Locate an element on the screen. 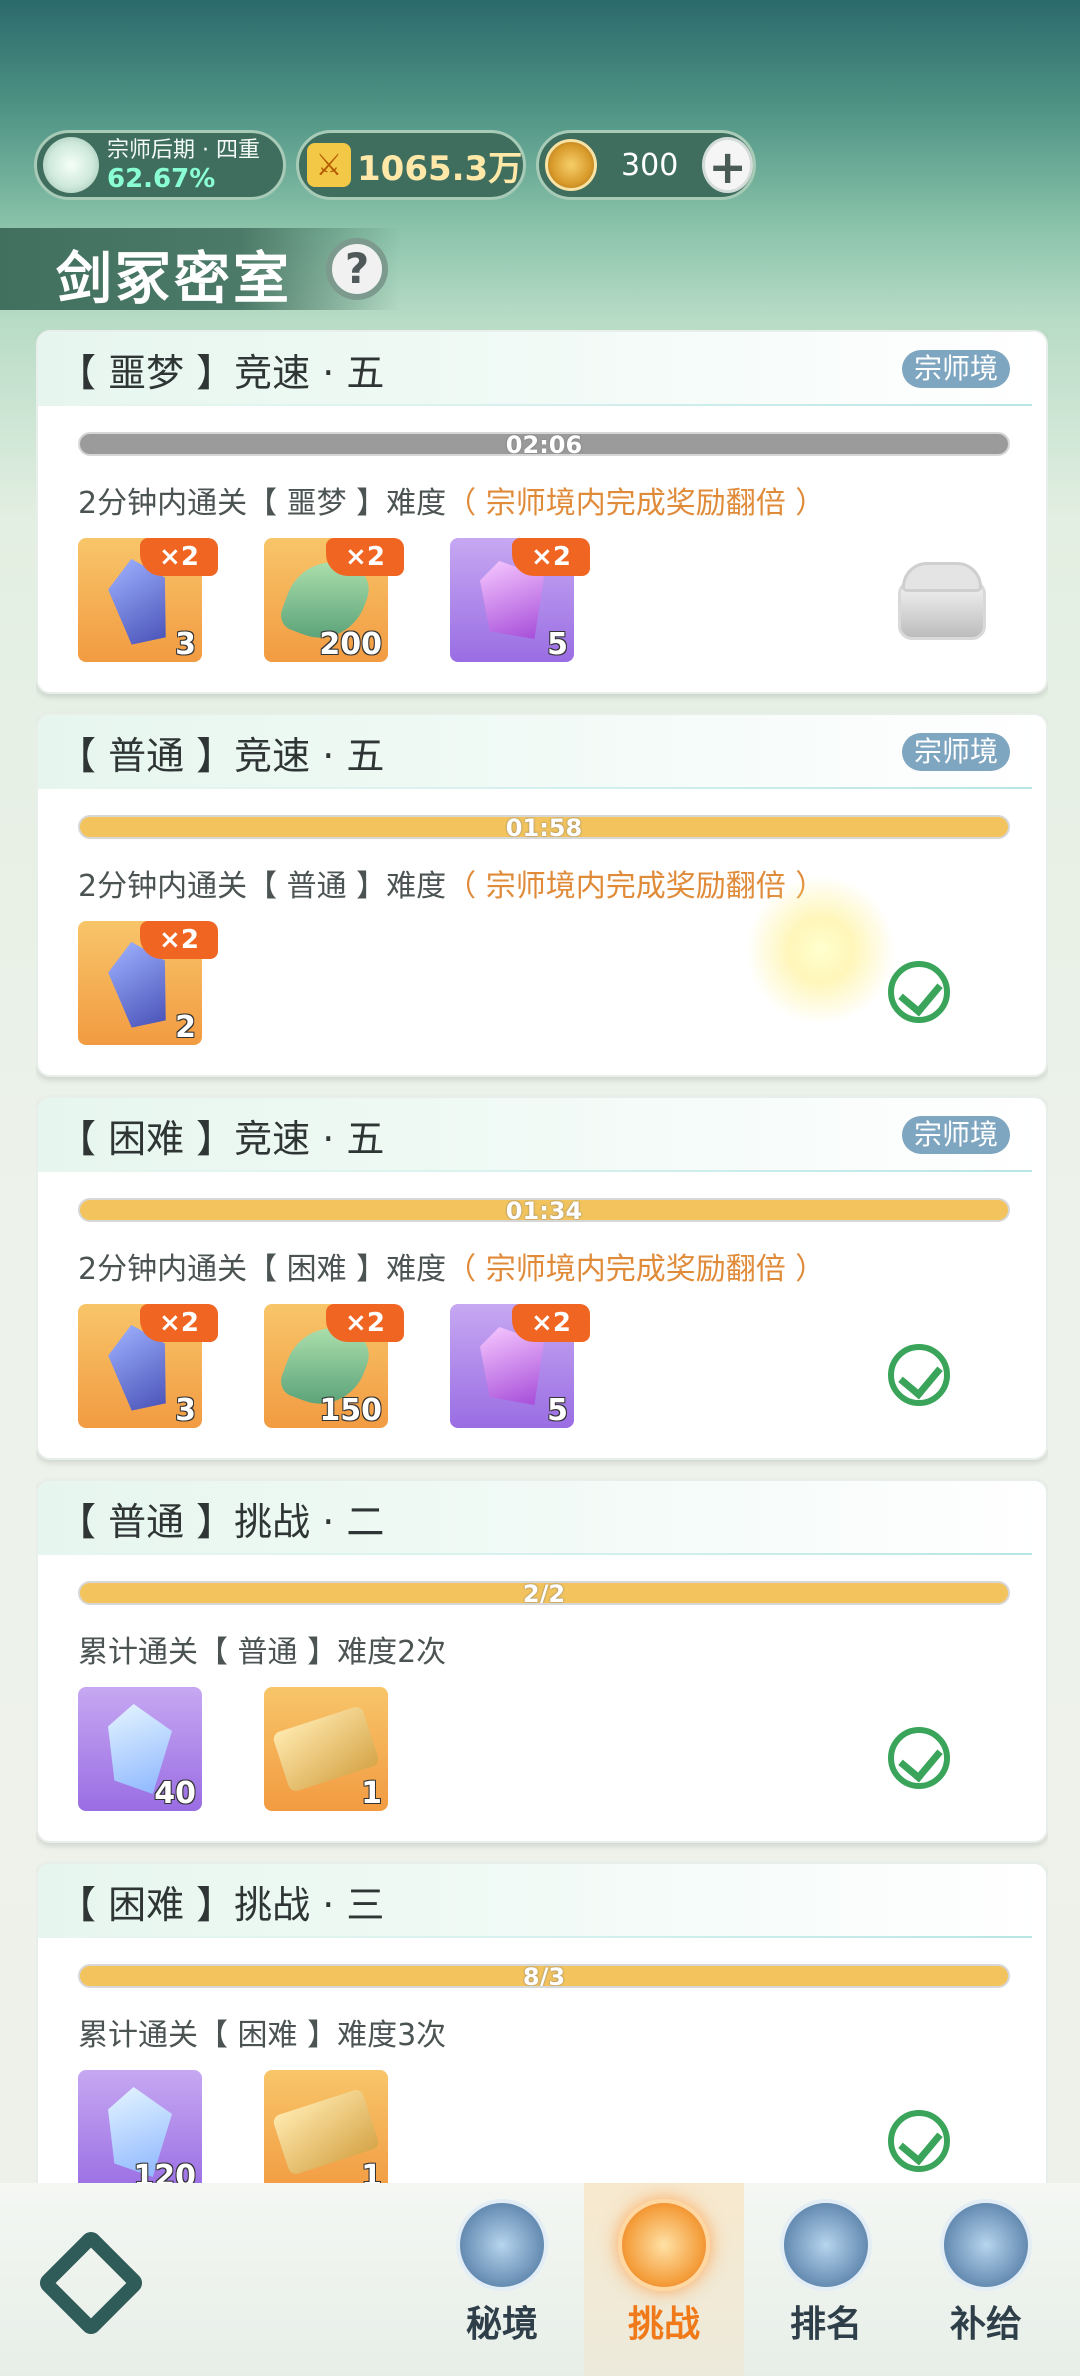  add-coin-button: + is located at coordinates (727, 165).